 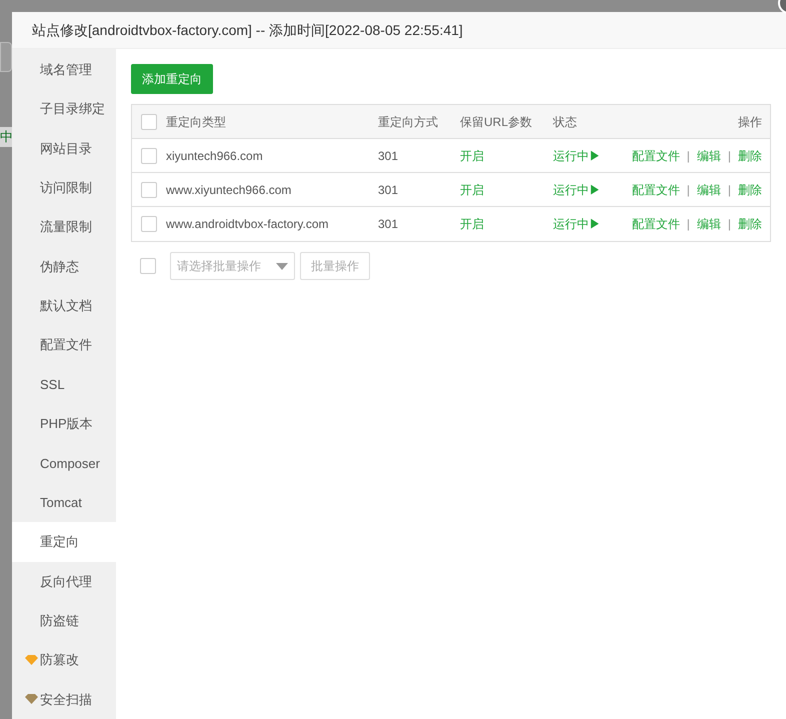 I want to click on sidebar-item: 配置文件, so click(x=64, y=345).